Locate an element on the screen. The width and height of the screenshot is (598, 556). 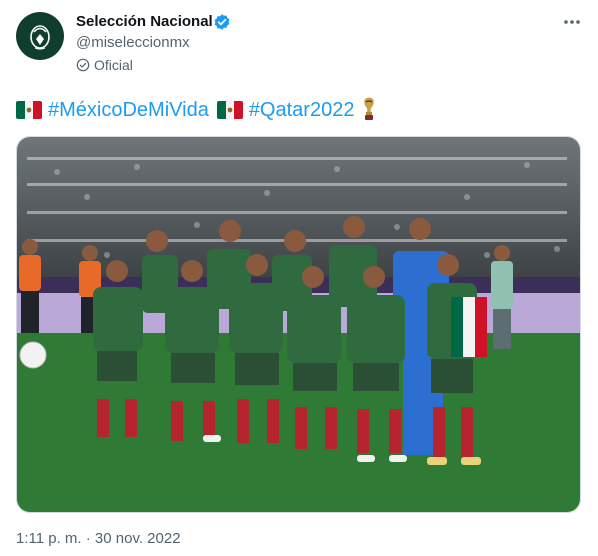
world-cup-trophy-icon is located at coordinates (369, 108).